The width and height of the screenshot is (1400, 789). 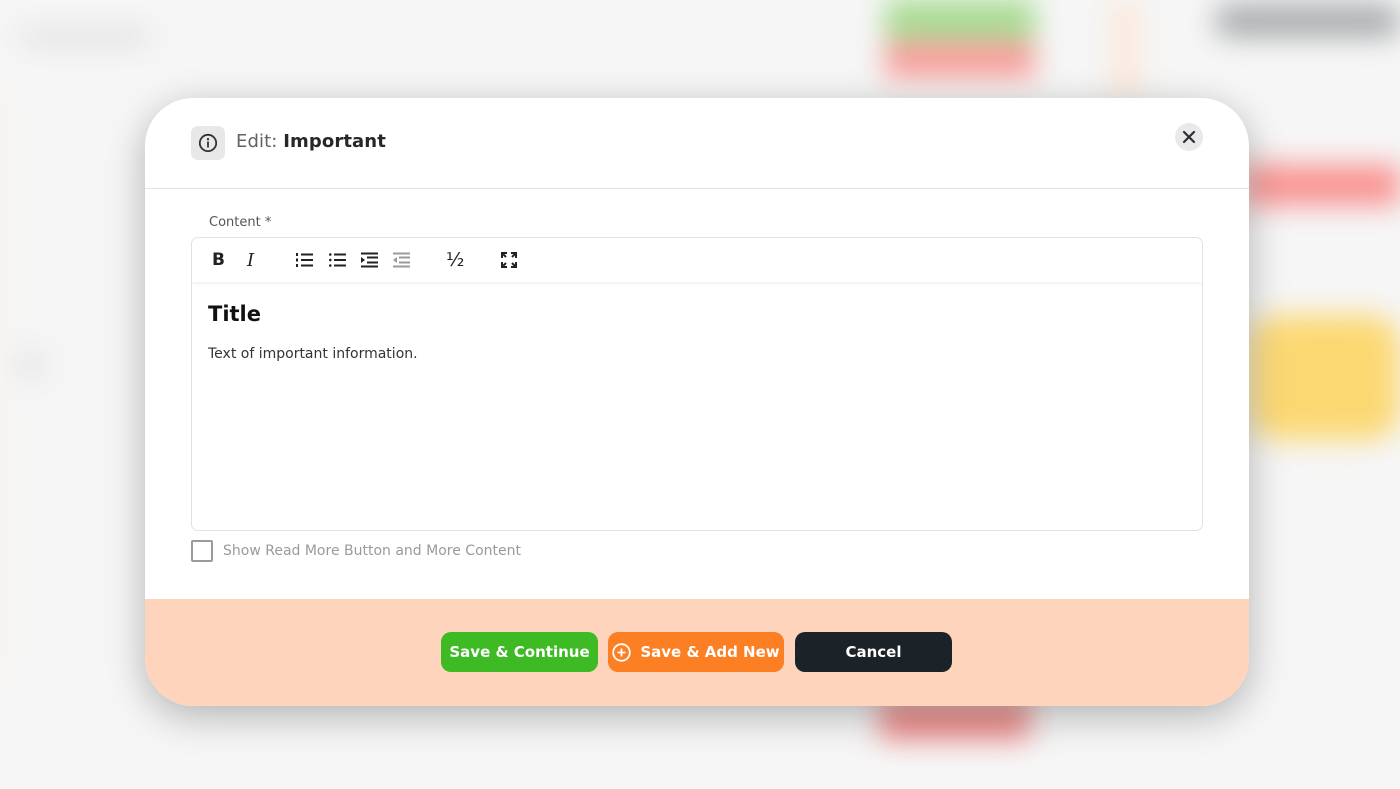 What do you see at coordinates (3, 380) in the screenshot?
I see `background-sidebar` at bounding box center [3, 380].